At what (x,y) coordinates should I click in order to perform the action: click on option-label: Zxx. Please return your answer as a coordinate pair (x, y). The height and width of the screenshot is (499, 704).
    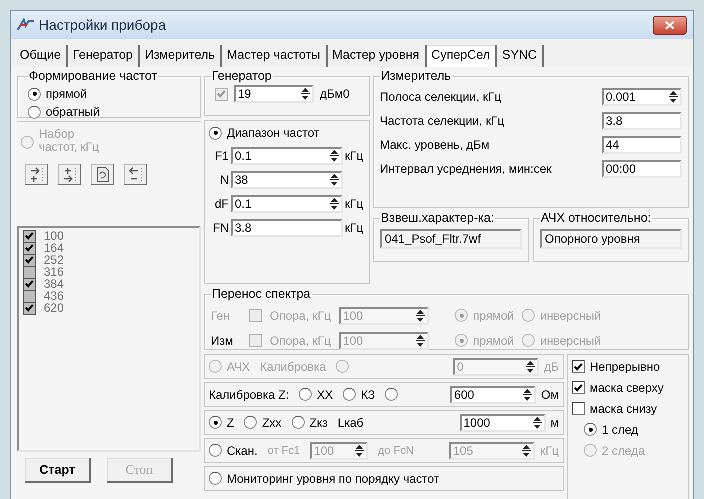
    Looking at the image, I should click on (272, 423).